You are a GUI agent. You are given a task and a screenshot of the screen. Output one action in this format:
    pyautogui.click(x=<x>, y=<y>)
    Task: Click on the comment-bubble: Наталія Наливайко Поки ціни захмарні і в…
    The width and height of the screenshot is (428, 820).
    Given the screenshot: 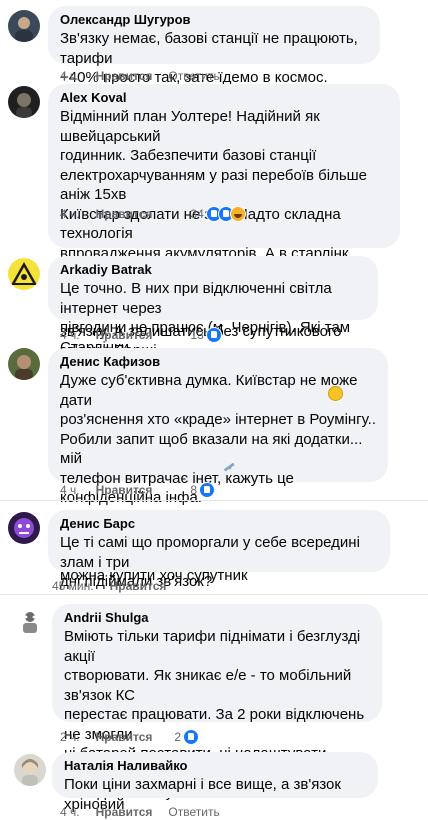 What is the action you would take?
    pyautogui.click(x=215, y=782)
    